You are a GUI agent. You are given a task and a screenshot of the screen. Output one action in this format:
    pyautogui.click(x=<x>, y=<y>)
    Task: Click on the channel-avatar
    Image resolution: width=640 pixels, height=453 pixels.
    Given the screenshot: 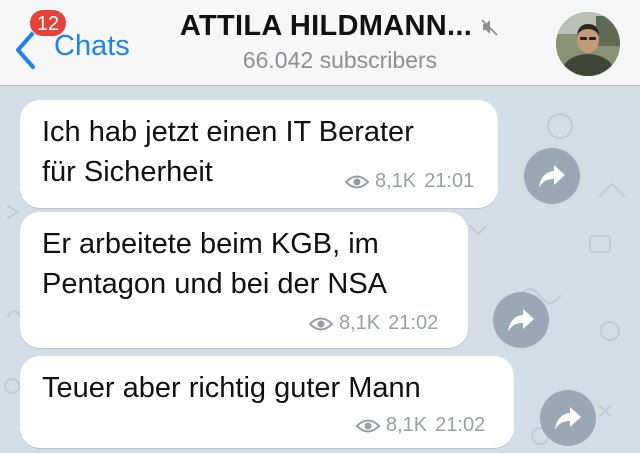 What is the action you would take?
    pyautogui.click(x=588, y=44)
    